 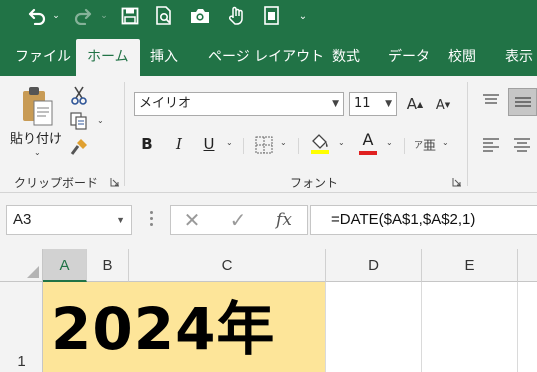 I want to click on cell-a1-merged: 2024年, so click(x=184, y=327).